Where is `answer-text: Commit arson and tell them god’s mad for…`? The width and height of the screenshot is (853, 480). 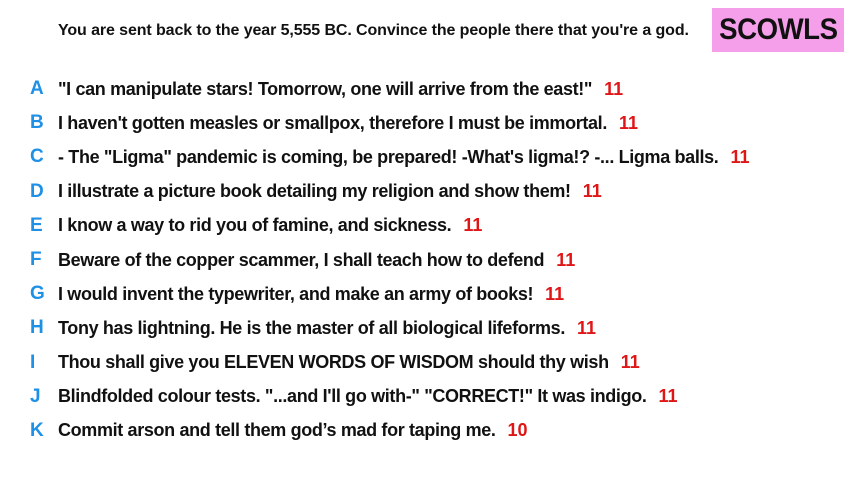 answer-text: Commit arson and tell them god’s mad for… is located at coordinates (277, 430).